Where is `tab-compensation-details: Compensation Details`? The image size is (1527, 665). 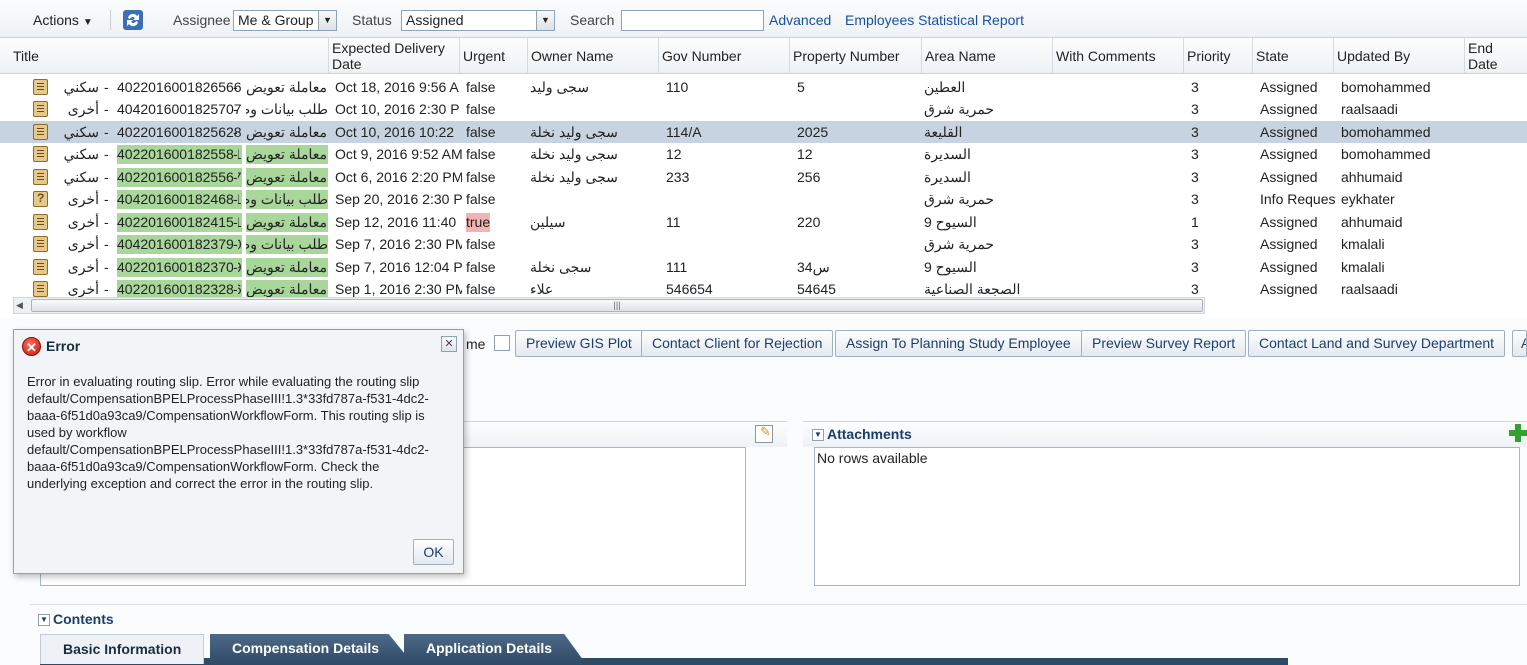 tab-compensation-details: Compensation Details is located at coordinates (312, 649).